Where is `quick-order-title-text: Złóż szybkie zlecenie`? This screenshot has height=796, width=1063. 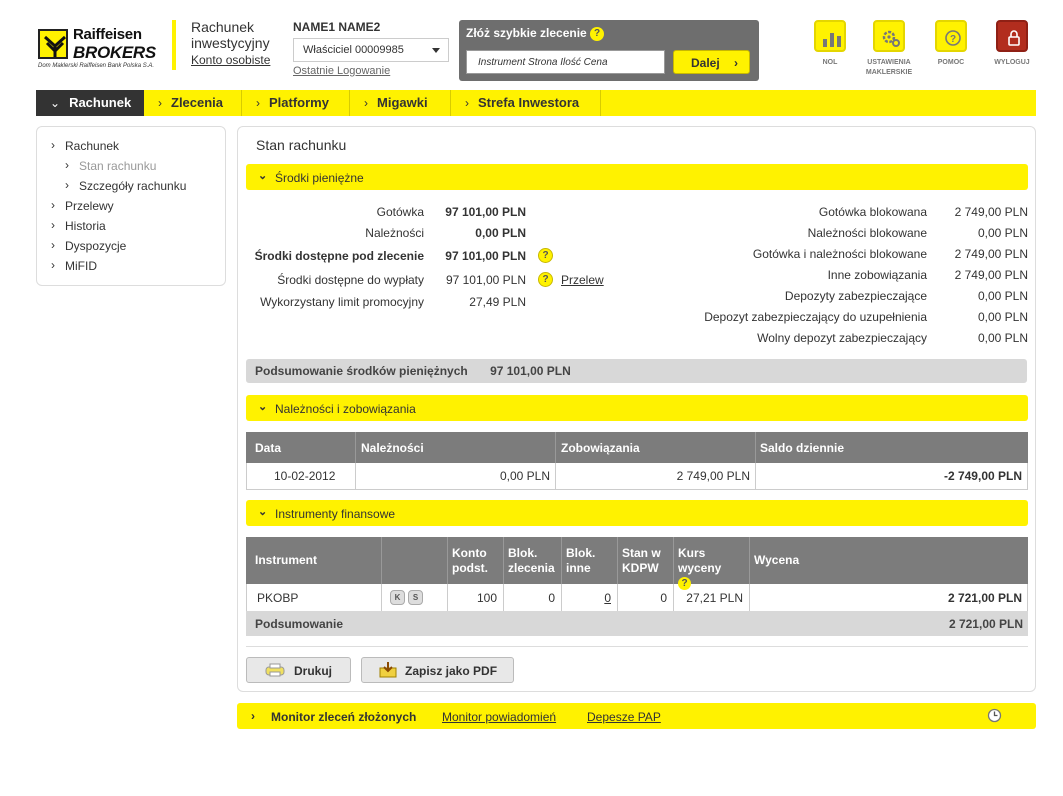 quick-order-title-text: Złóż szybkie zlecenie is located at coordinates (526, 33).